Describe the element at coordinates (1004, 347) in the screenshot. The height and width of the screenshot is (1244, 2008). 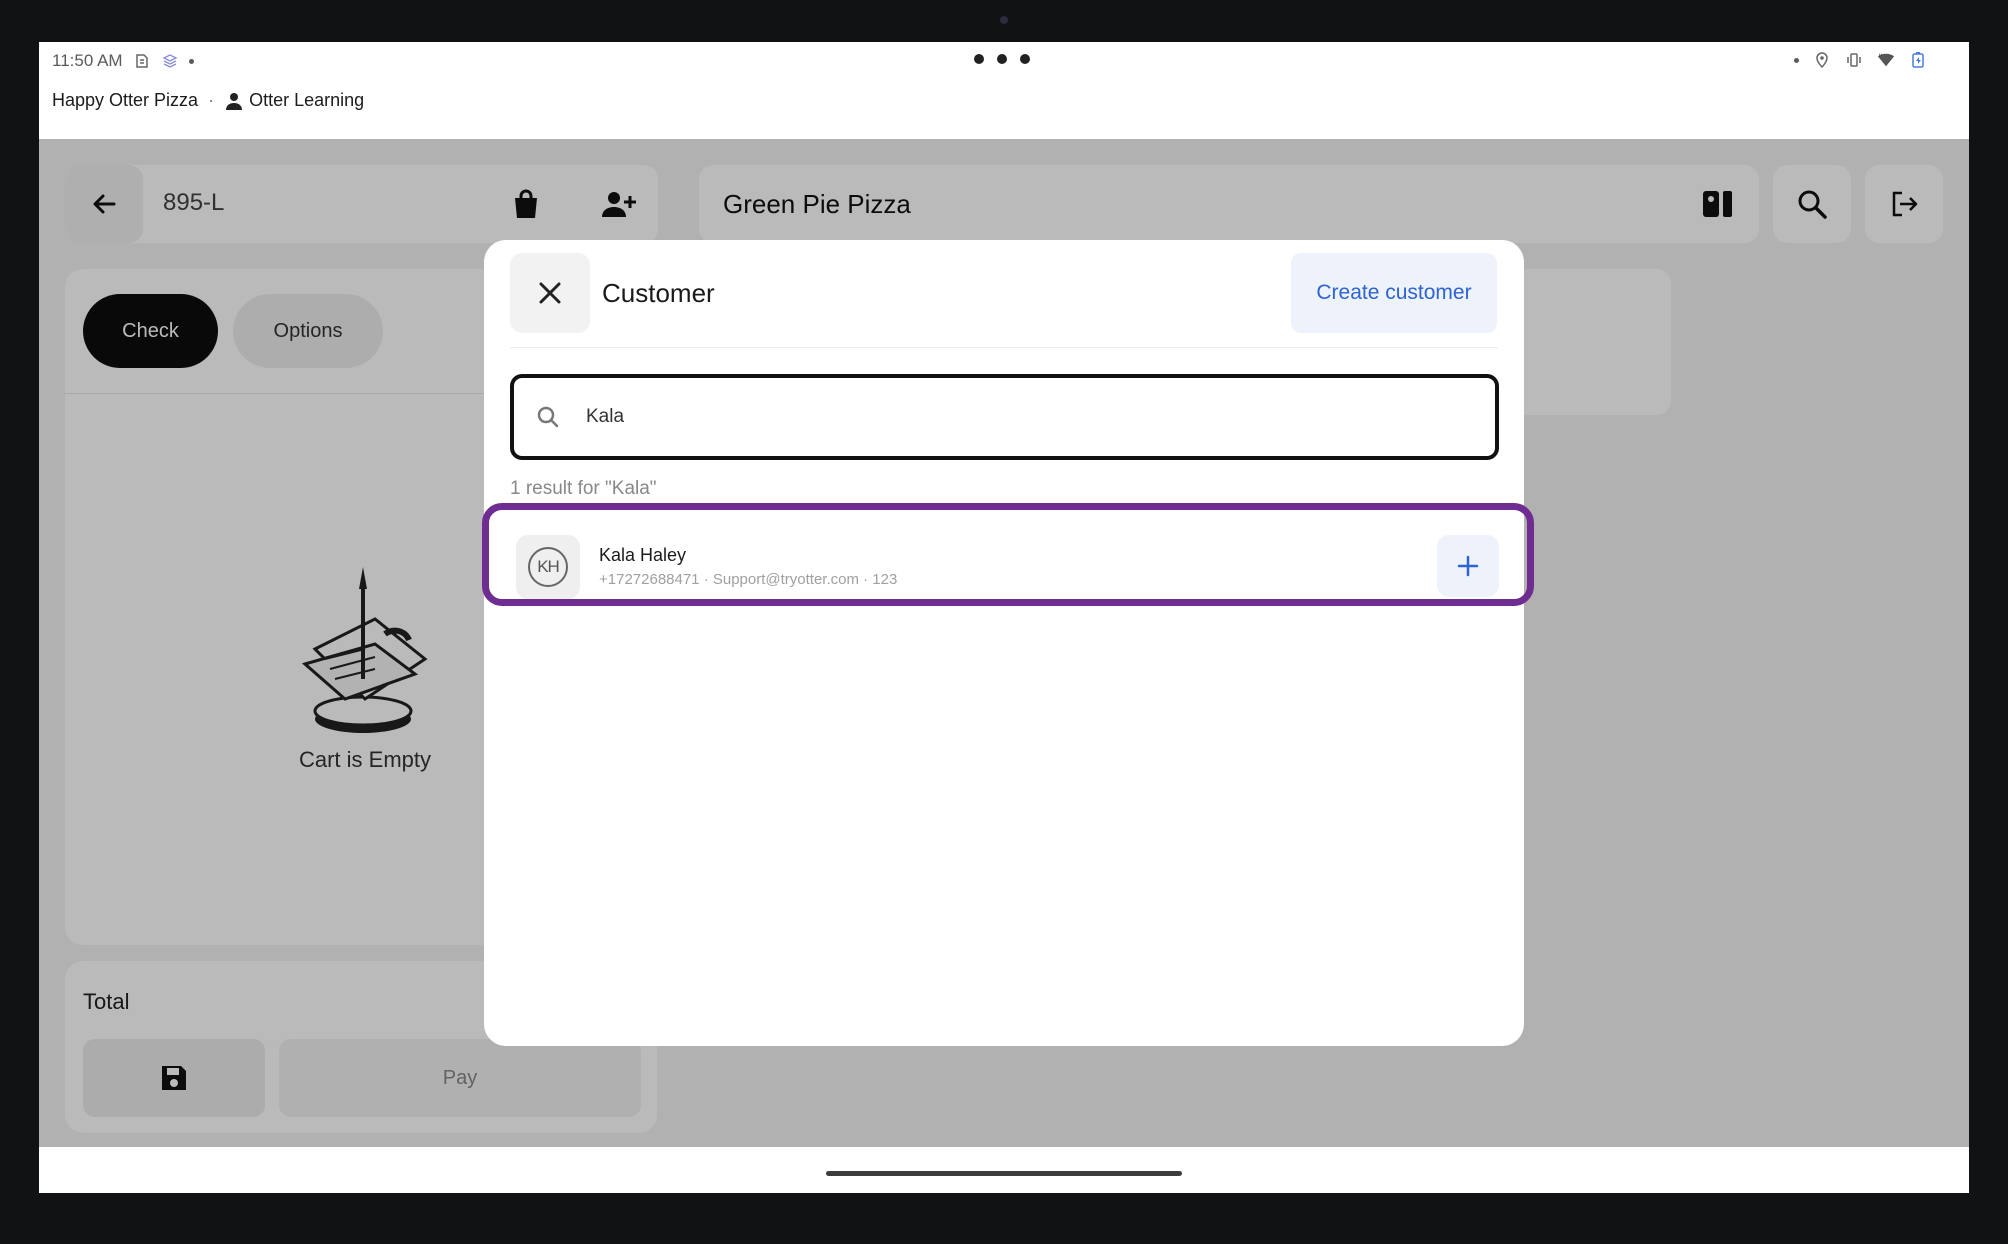
I see `divider` at that location.